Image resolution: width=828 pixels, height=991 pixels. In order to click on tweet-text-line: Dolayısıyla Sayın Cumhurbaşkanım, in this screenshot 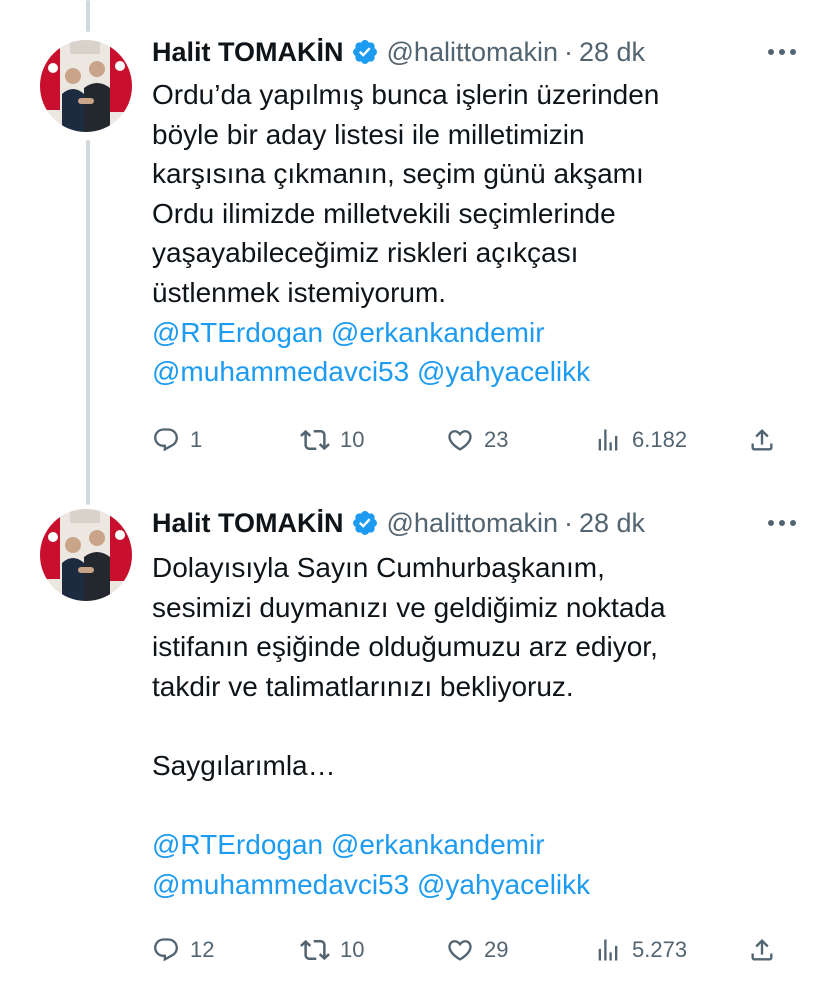, I will do `click(378, 567)`.